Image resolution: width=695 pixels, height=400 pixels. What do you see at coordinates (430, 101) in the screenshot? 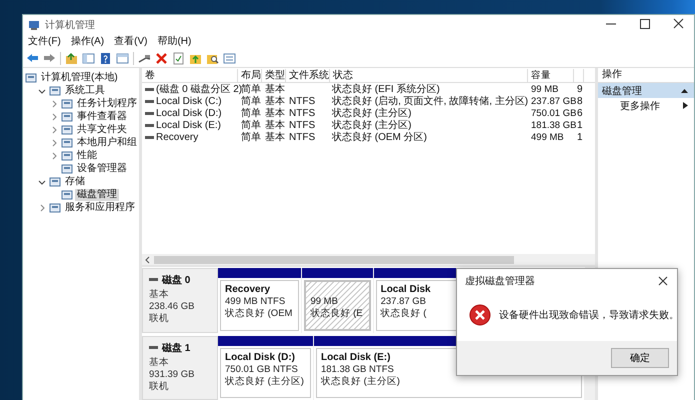
I see `table-cell-text: 状态良好 (启动, 页面文件, 故障转储, 主分区)` at bounding box center [430, 101].